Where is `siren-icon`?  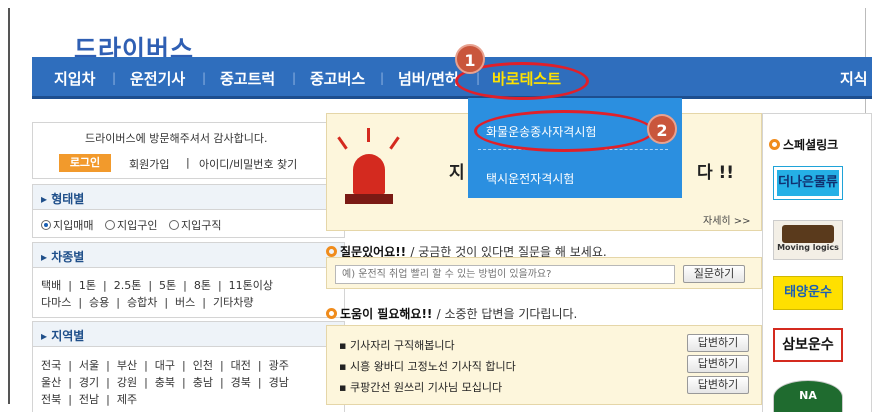
siren-icon is located at coordinates (369, 174).